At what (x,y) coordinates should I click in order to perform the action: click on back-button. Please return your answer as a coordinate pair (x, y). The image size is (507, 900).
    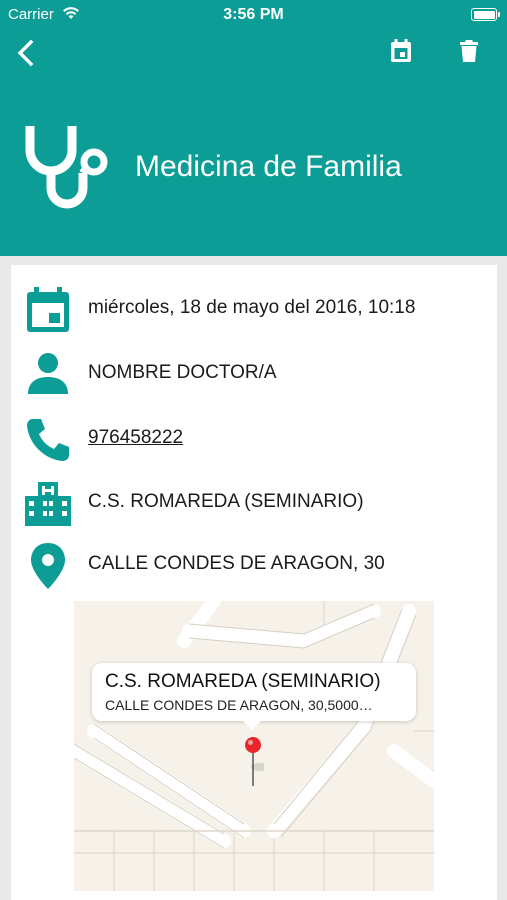
    Looking at the image, I should click on (27, 53).